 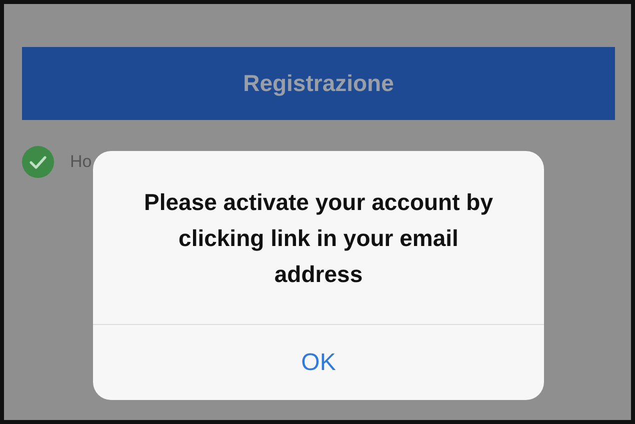 I want to click on ok-button: OK, so click(x=318, y=362).